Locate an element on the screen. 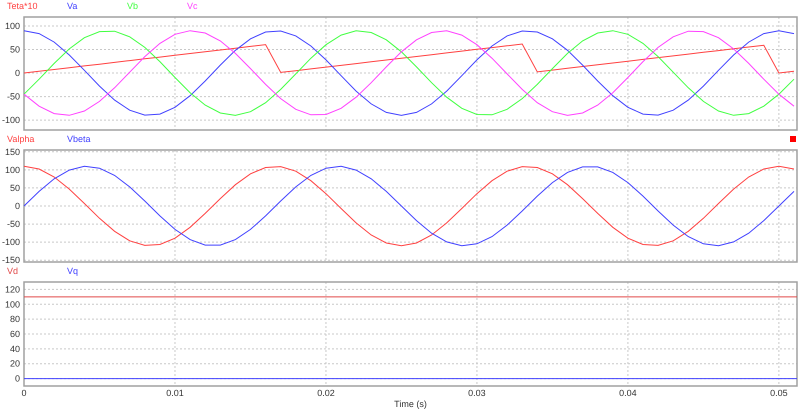 The image size is (800, 410). axis-title: Time (s) is located at coordinates (410, 404).